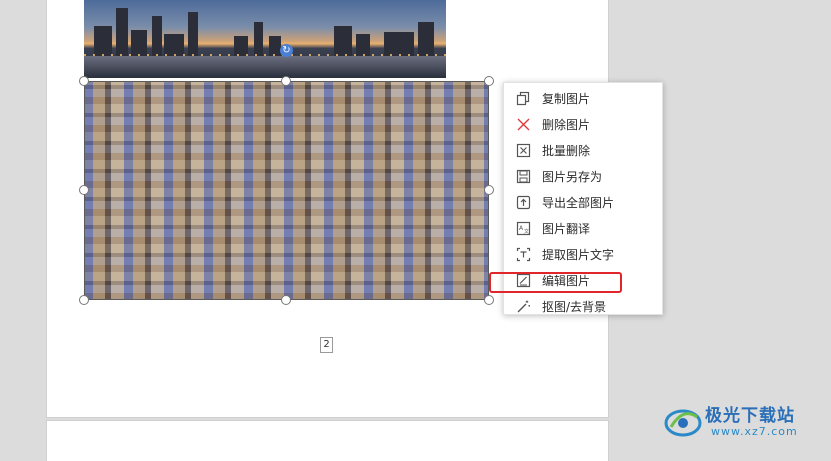  I want to click on batch-delete-icon, so click(523, 150).